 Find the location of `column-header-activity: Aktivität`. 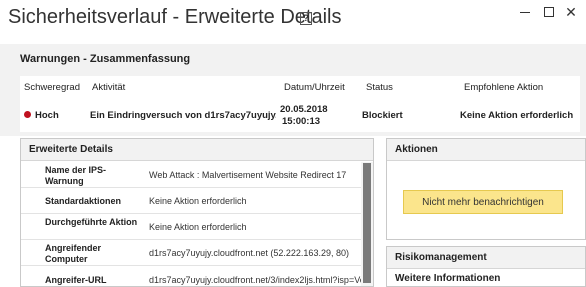

column-header-activity: Aktivität is located at coordinates (108, 87).